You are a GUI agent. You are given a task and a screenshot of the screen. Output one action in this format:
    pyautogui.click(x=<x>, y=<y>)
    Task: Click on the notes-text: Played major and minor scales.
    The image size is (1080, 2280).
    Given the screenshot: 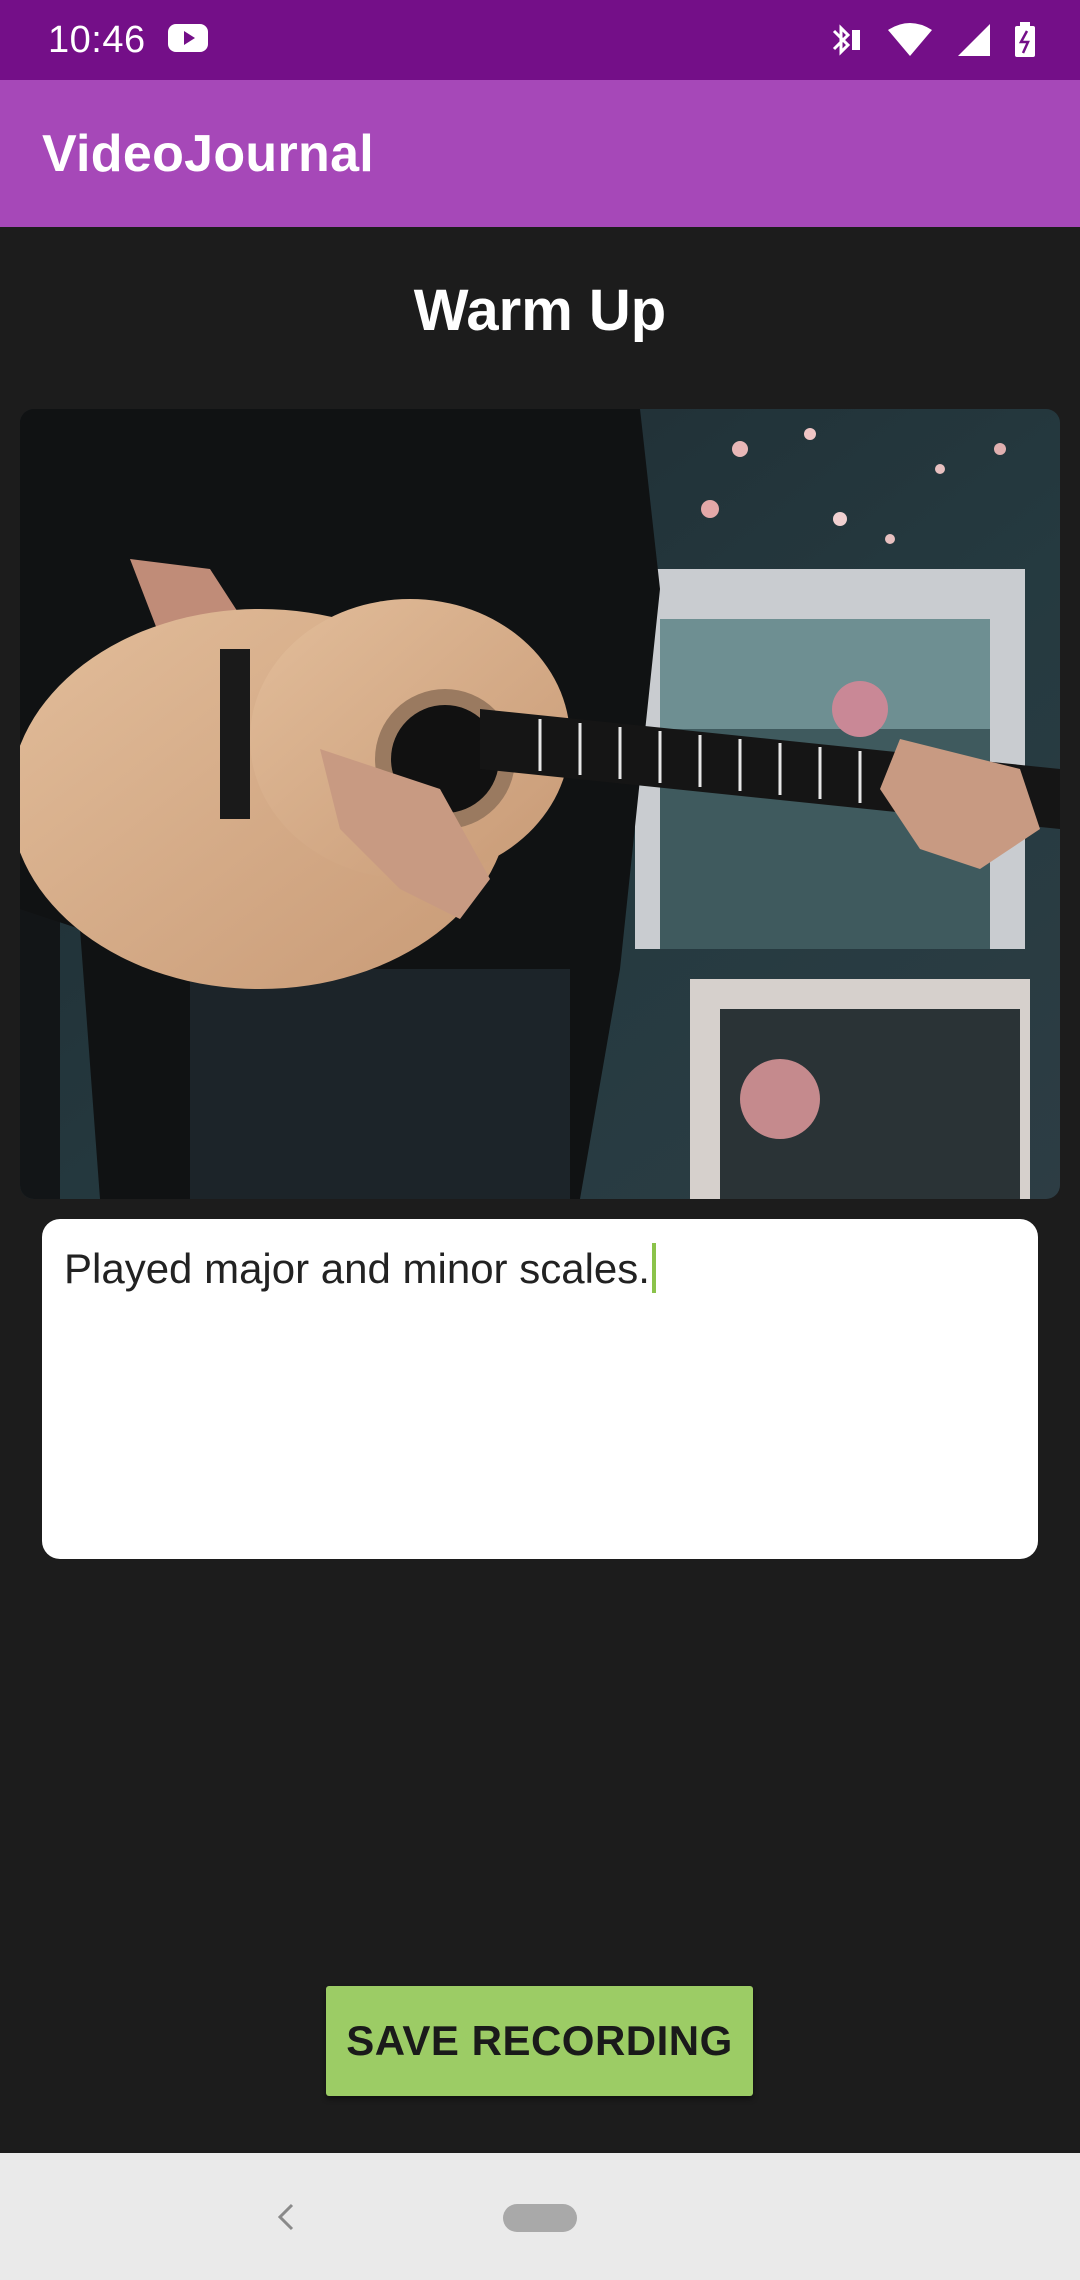 What is the action you would take?
    pyautogui.click(x=357, y=1268)
    